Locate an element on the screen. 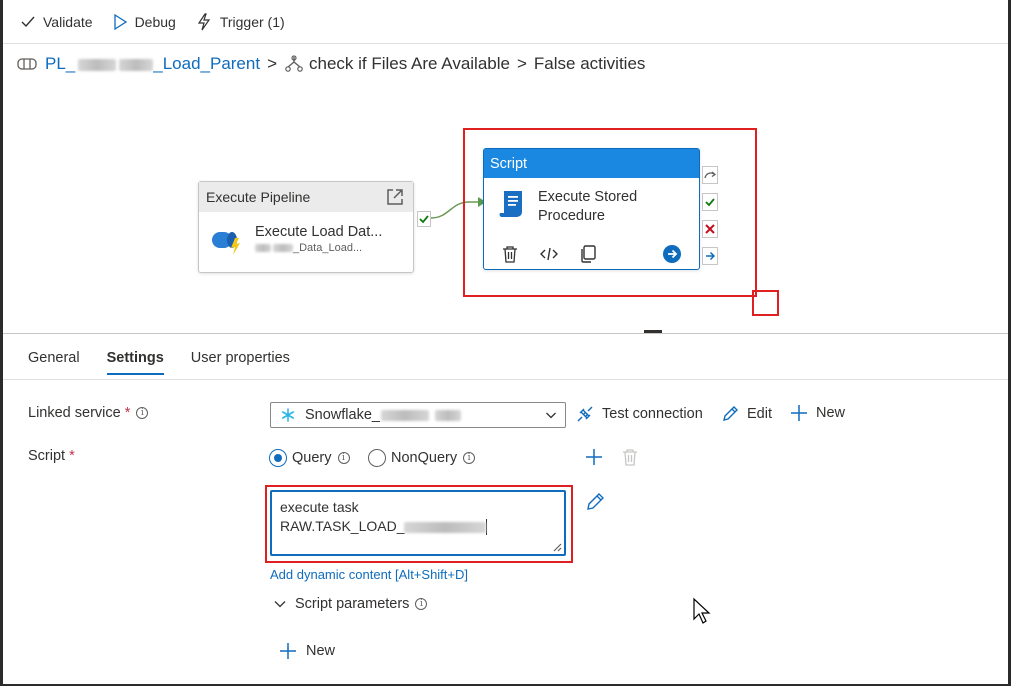  on-success-handle is located at coordinates (424, 219).